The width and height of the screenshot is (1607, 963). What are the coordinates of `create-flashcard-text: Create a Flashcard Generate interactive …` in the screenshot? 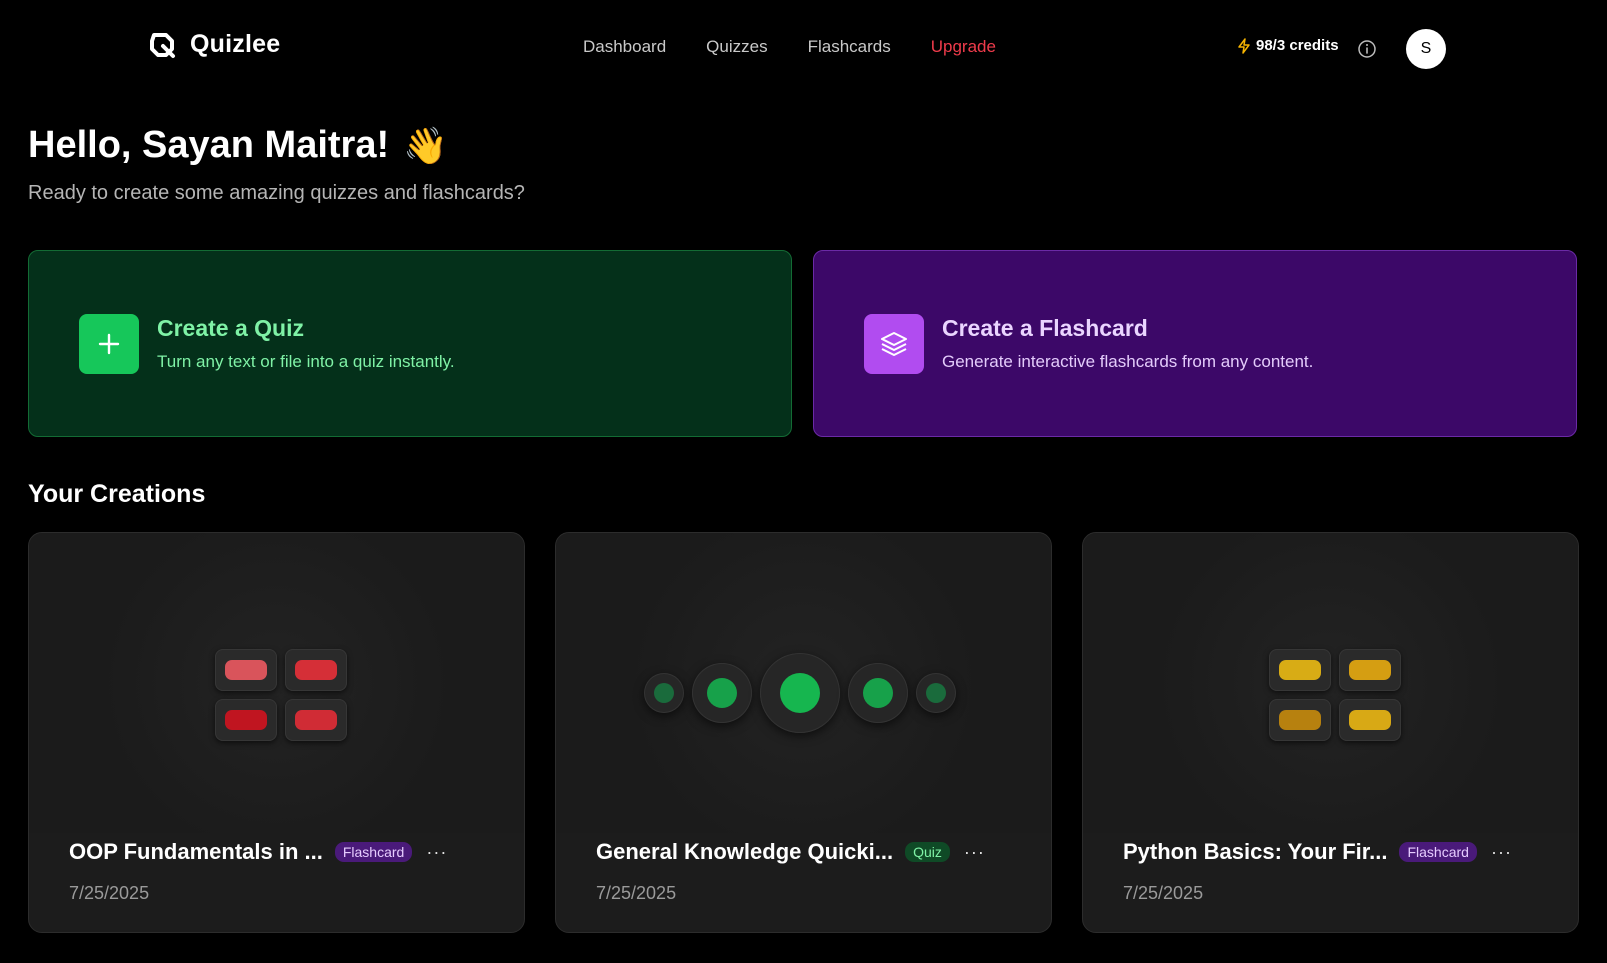 It's located at (1127, 343).